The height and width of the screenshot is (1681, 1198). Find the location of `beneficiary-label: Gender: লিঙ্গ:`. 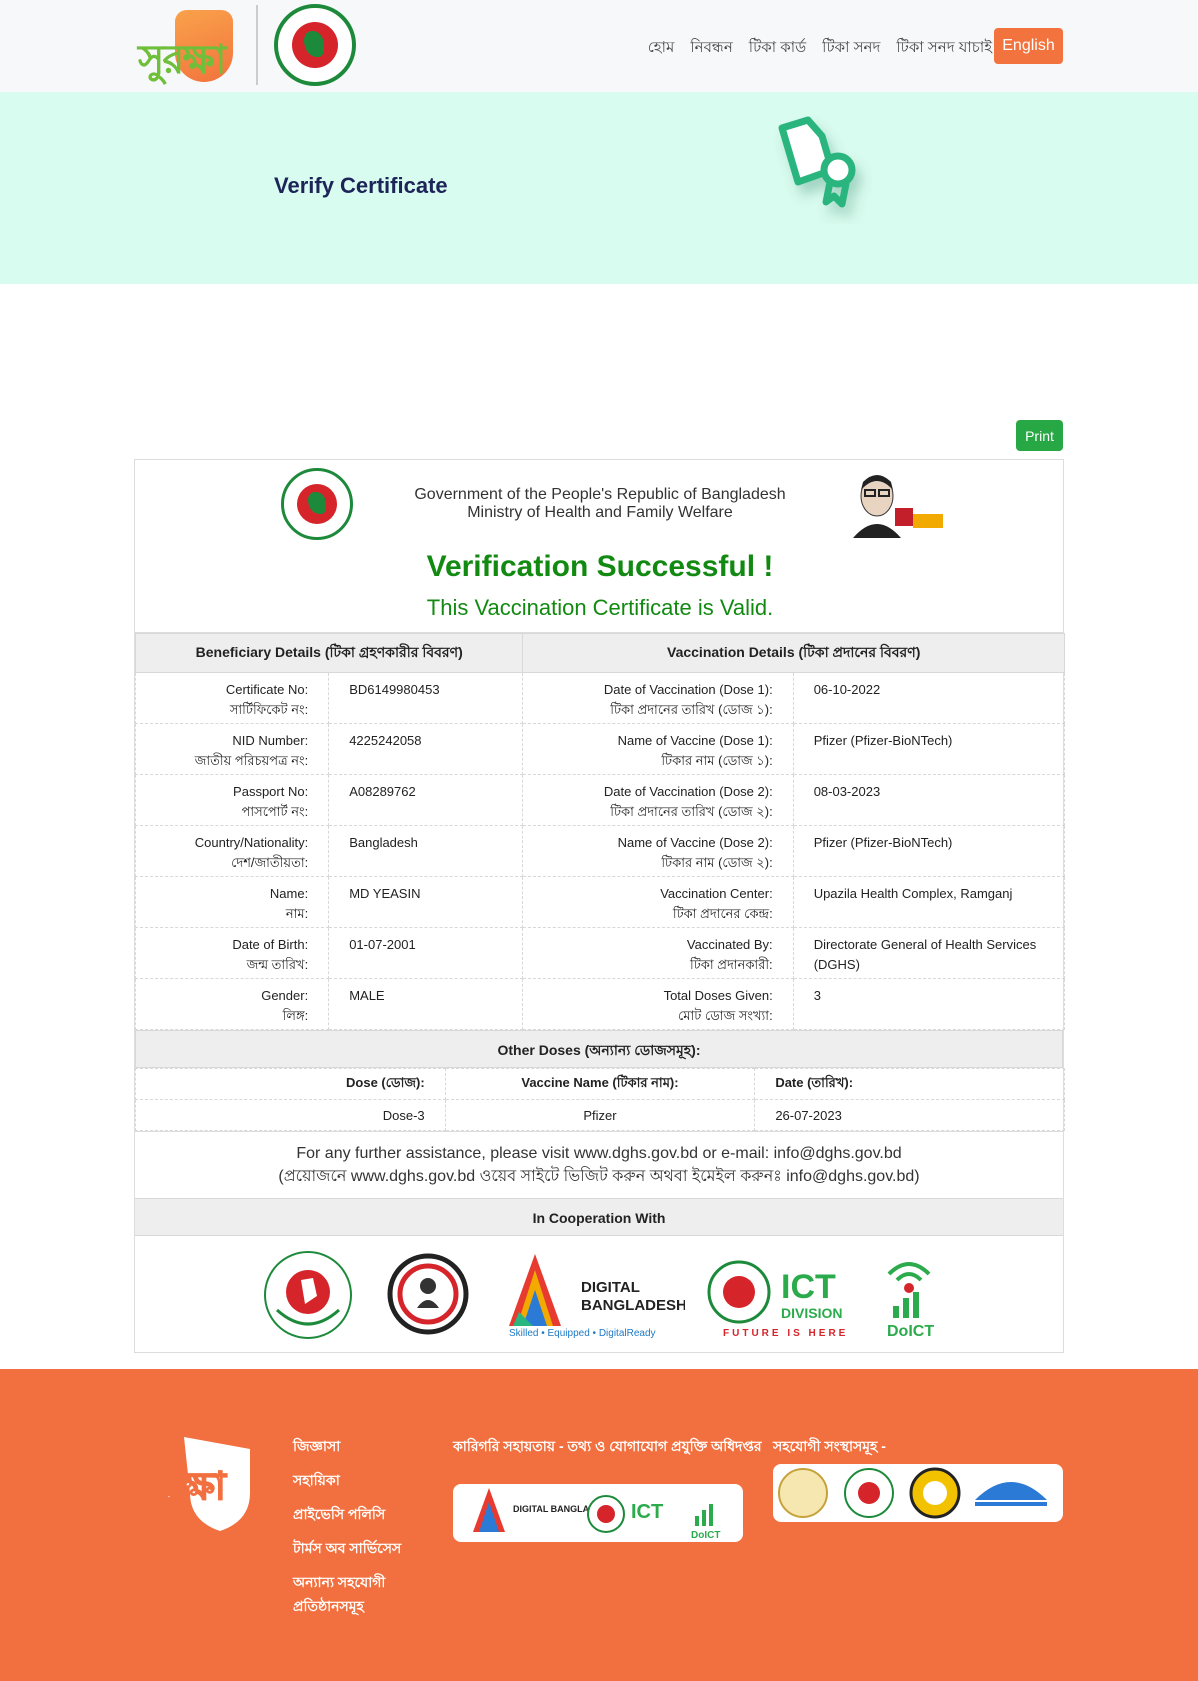

beneficiary-label: Gender: লিঙ্গ: is located at coordinates (232, 1004).